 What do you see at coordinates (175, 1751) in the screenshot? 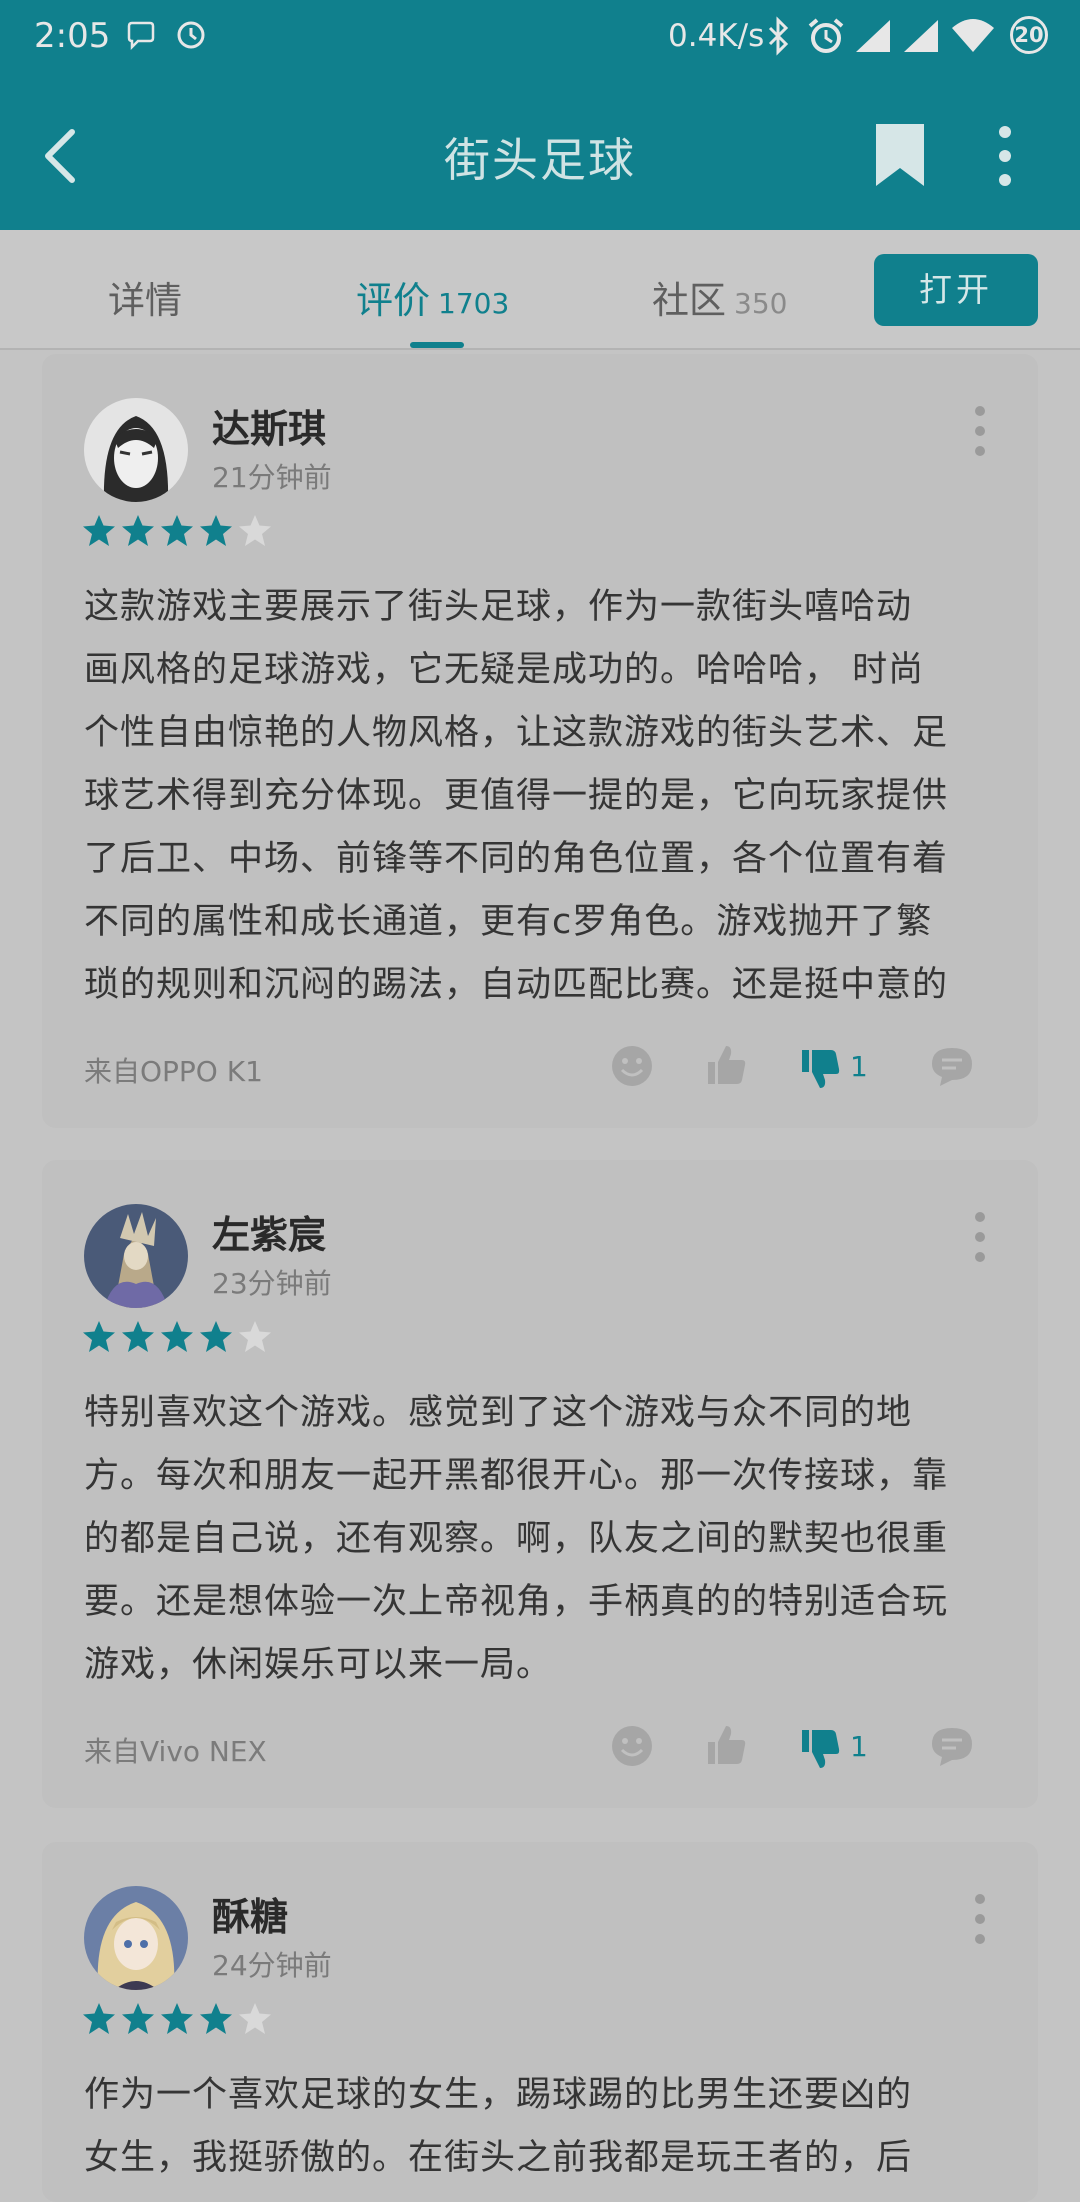
I see `device-label: 来自Vivo NEX` at bounding box center [175, 1751].